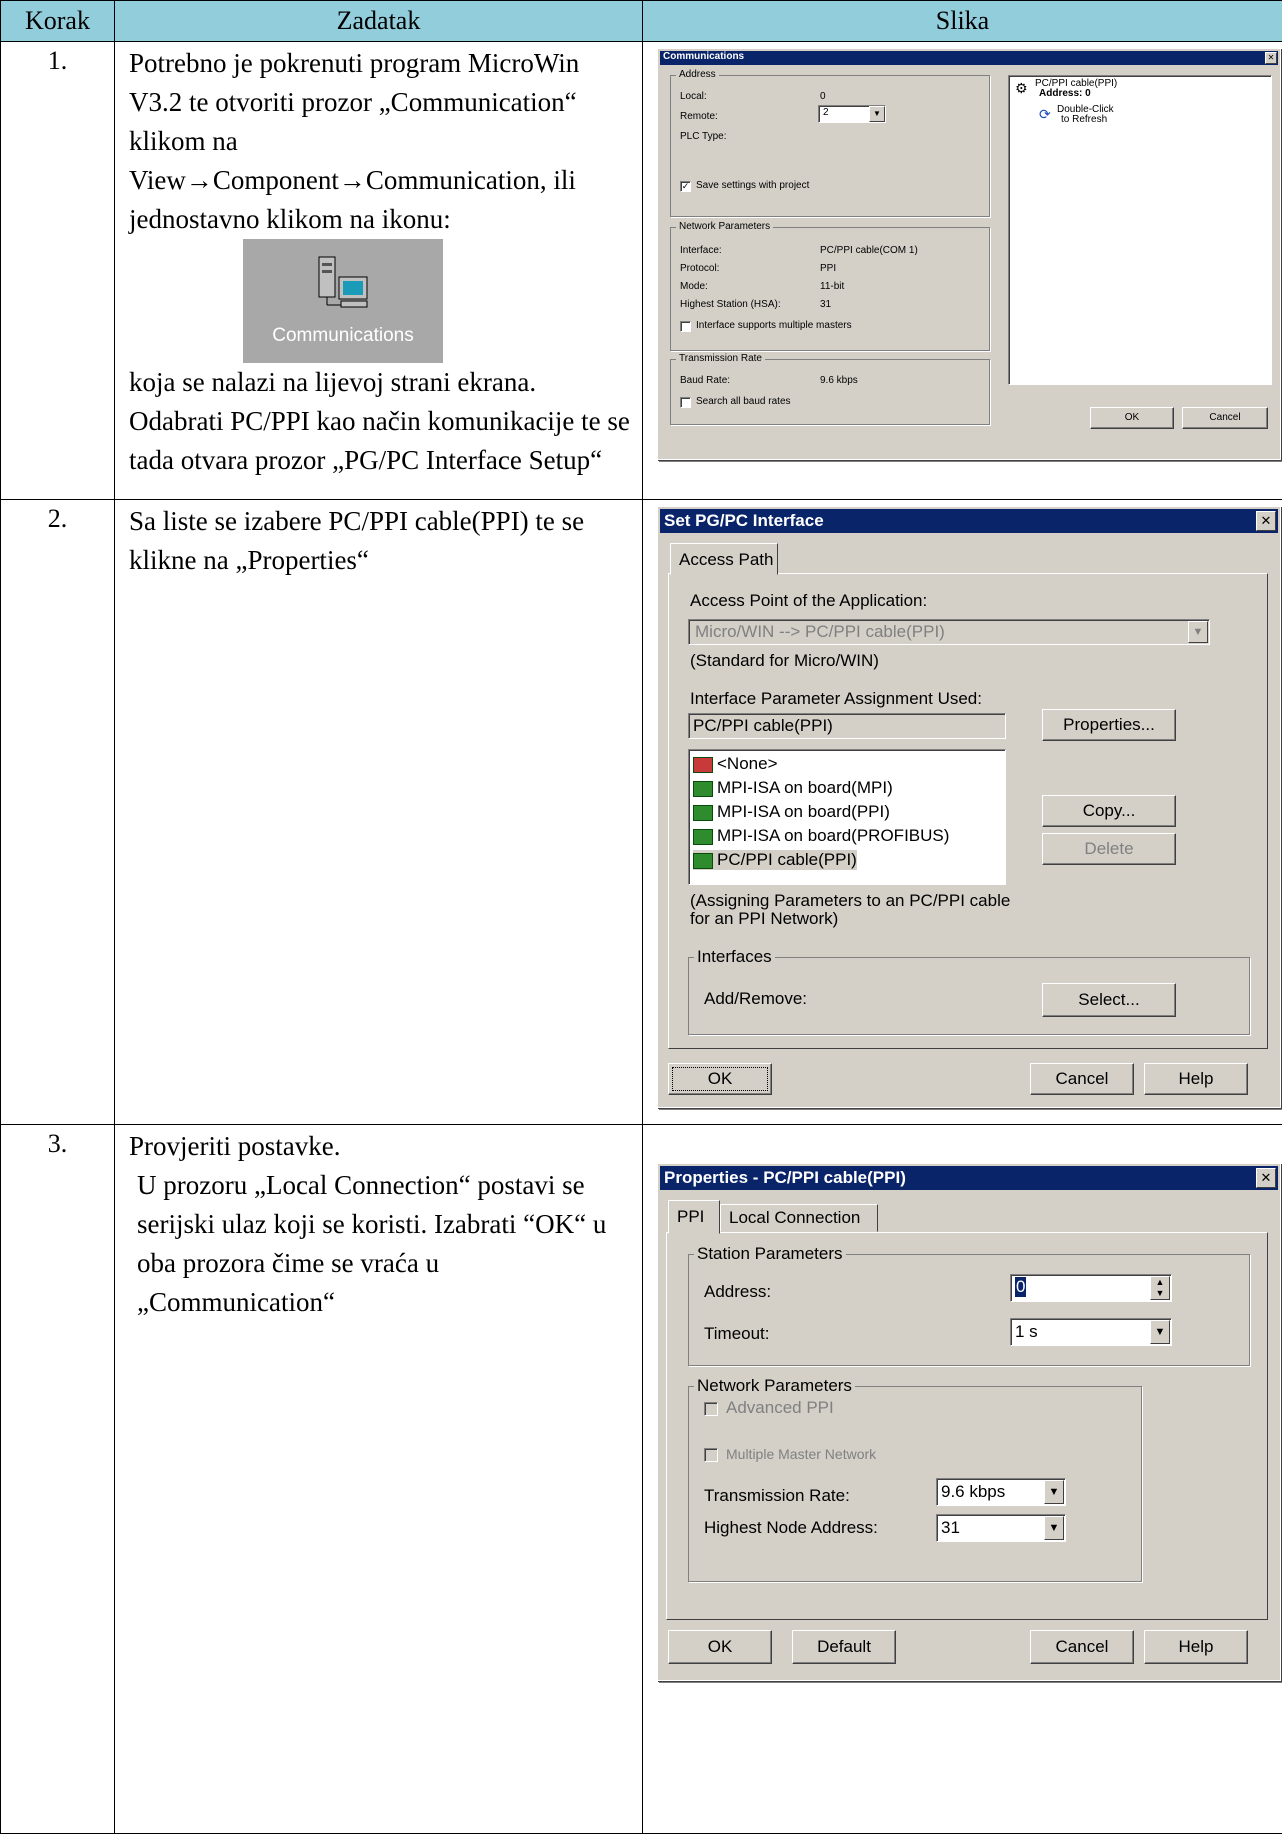 Image resolution: width=1282 pixels, height=1834 pixels. What do you see at coordinates (1065, 93) in the screenshot?
I see `tree-address-label: Address: 0` at bounding box center [1065, 93].